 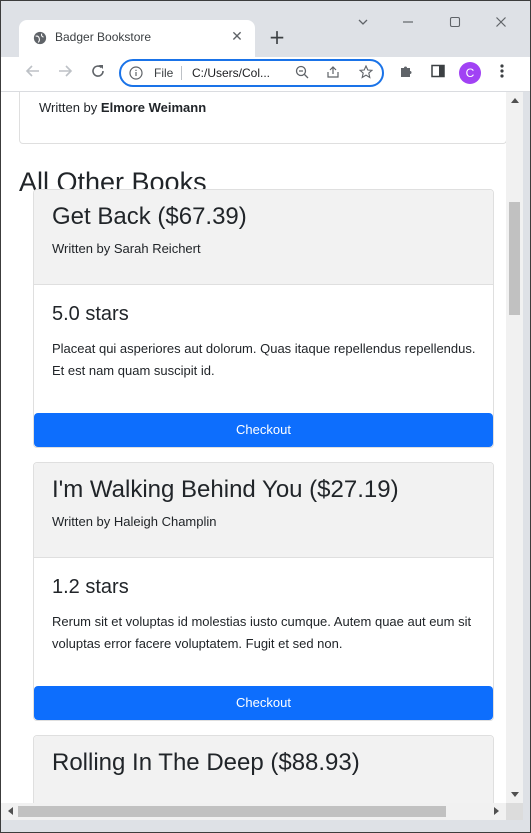 I want to click on previous-book-card: Written by Elmore Weimann, so click(x=263, y=118).